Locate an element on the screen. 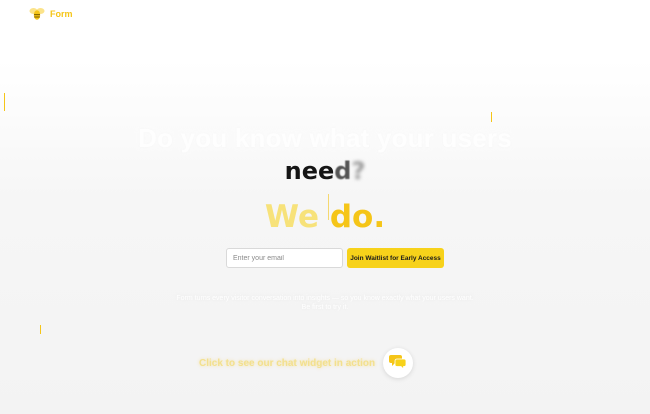 Image resolution: width=650 pixels, height=414 pixels. waitlist-form: Join Waitlist for Early Access is located at coordinates (335, 258).